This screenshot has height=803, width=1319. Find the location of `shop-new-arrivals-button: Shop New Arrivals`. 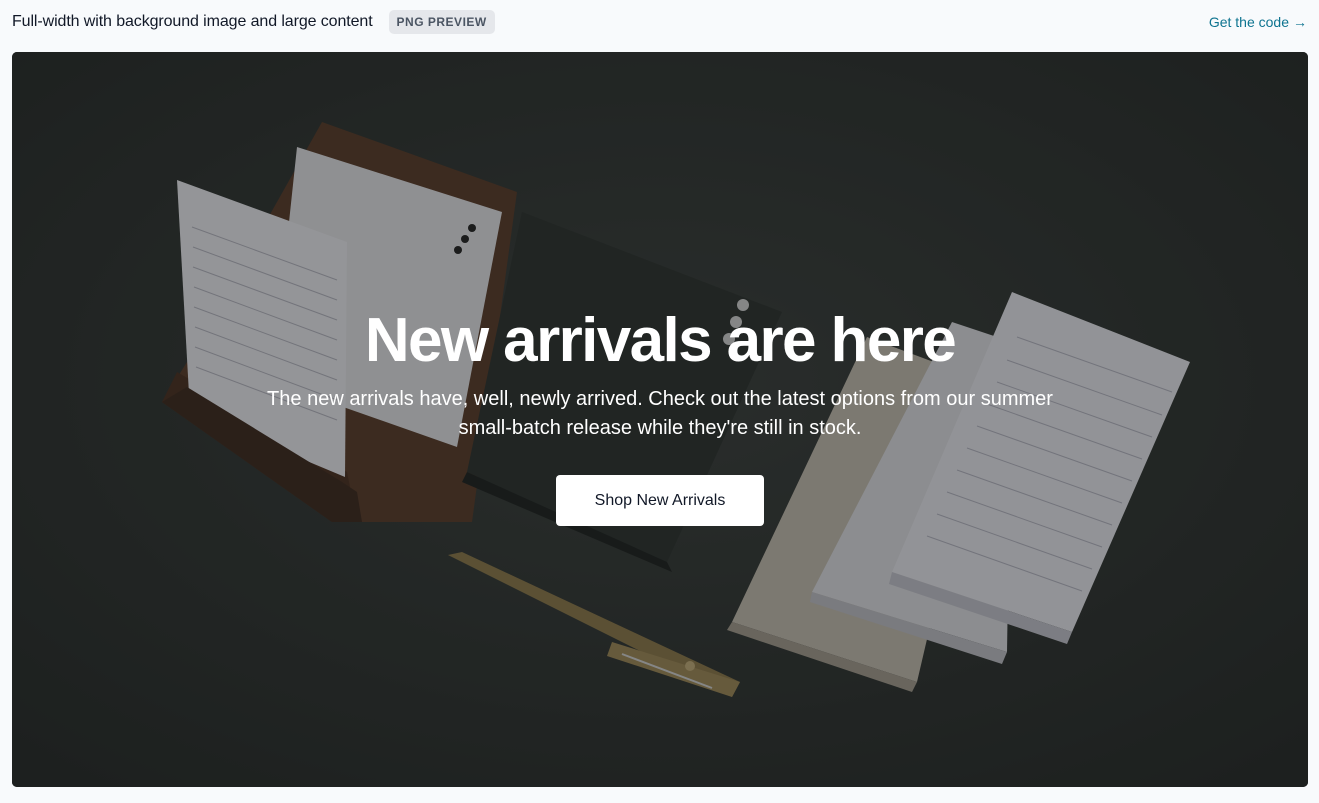

shop-new-arrivals-button: Shop New Arrivals is located at coordinates (660, 500).